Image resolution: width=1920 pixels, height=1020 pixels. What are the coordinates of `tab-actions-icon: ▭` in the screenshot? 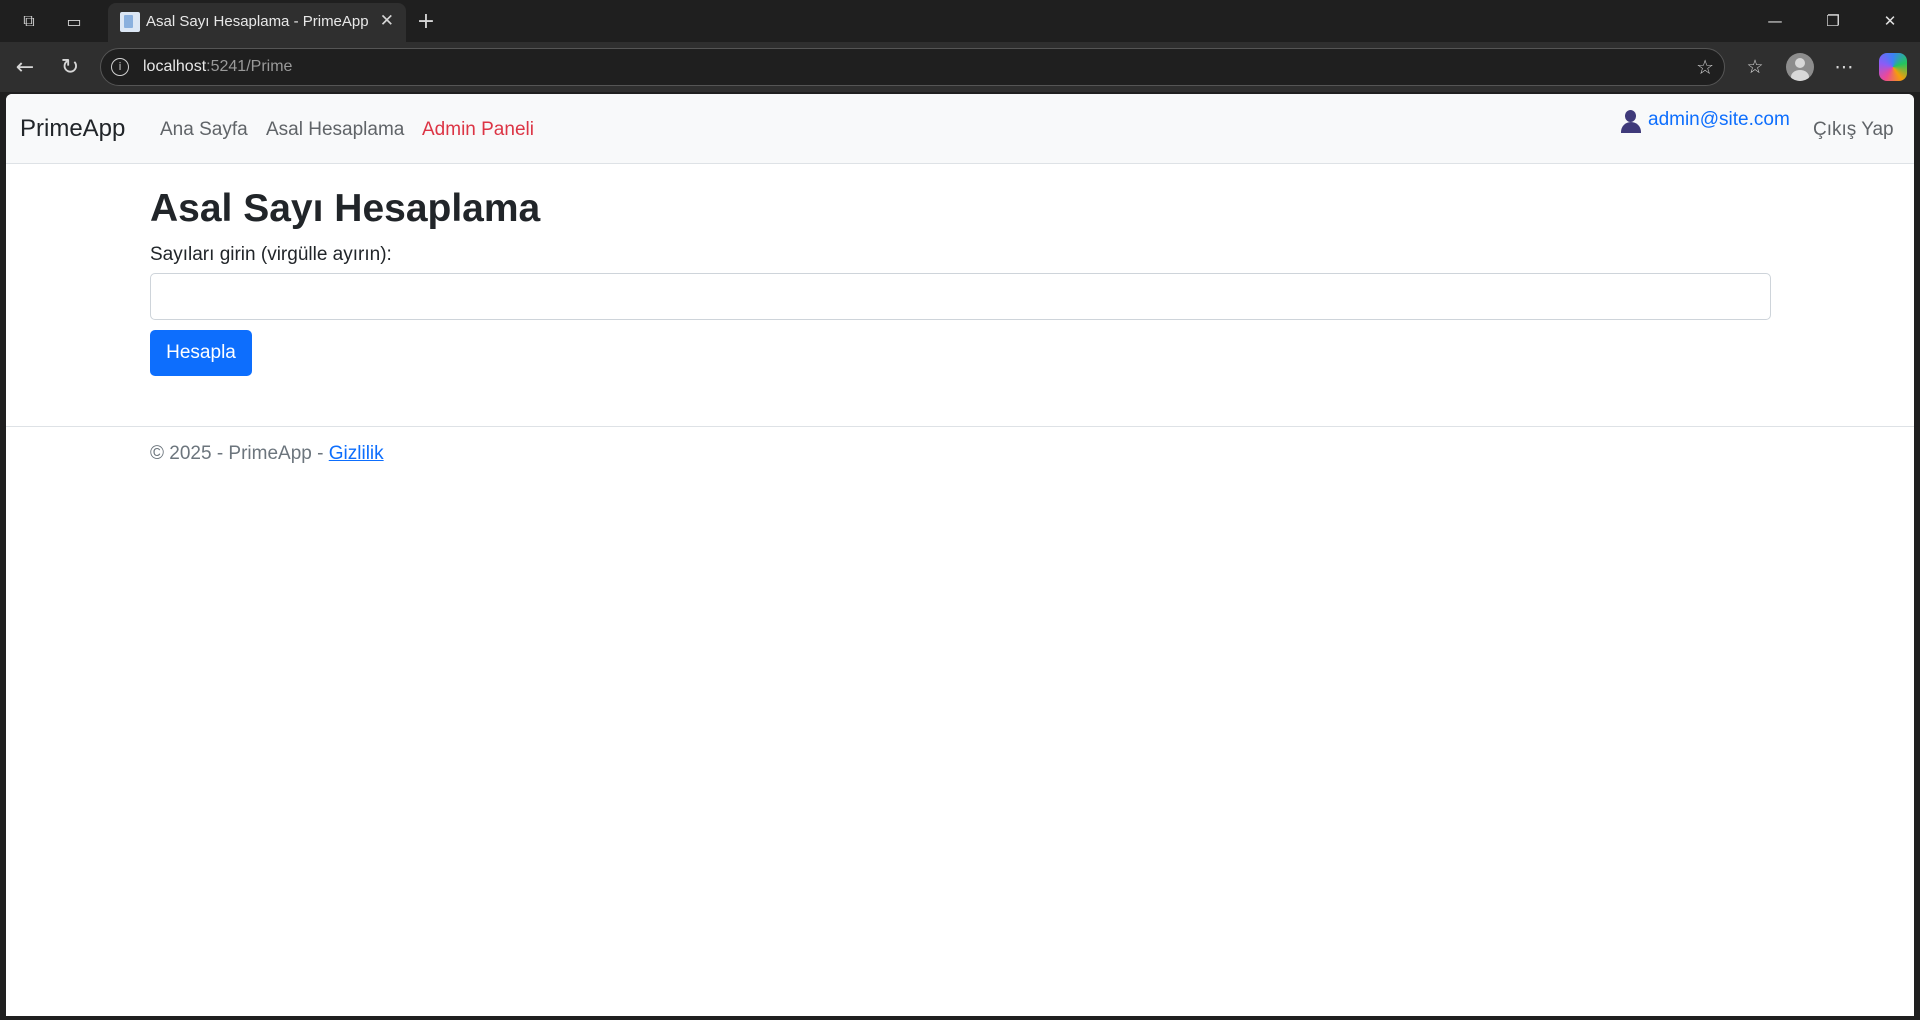 It's located at (74, 21).